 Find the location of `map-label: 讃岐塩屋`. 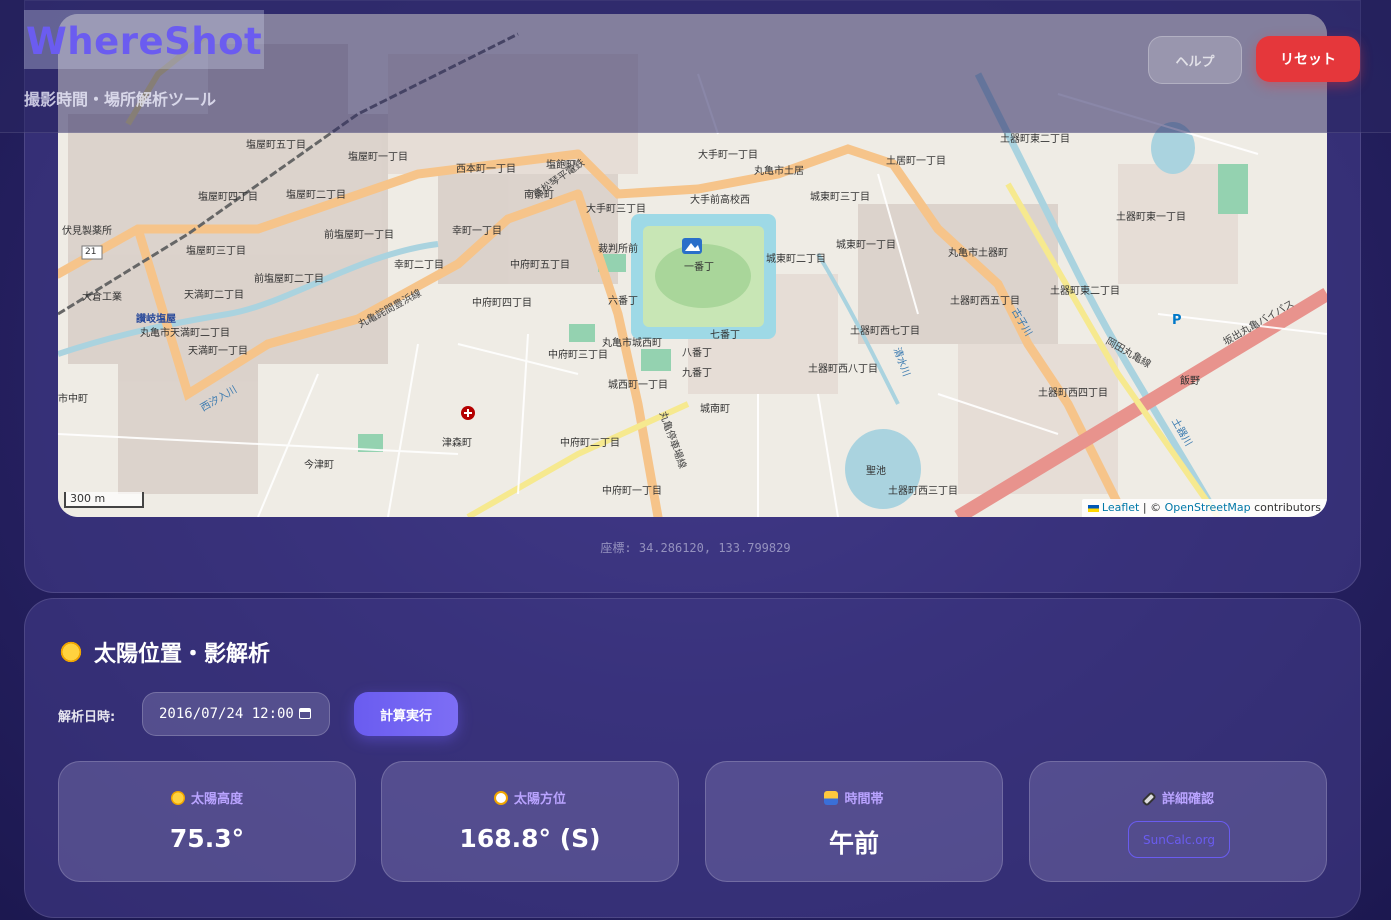

map-label: 讃岐塩屋 is located at coordinates (156, 319).